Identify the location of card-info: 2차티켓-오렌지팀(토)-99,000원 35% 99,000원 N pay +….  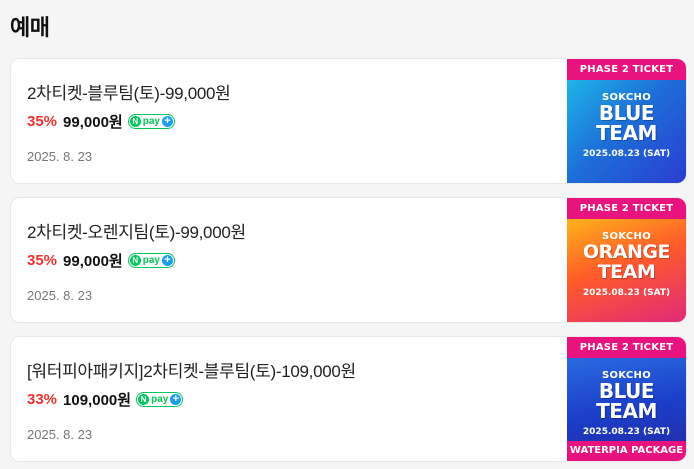
(291, 260).